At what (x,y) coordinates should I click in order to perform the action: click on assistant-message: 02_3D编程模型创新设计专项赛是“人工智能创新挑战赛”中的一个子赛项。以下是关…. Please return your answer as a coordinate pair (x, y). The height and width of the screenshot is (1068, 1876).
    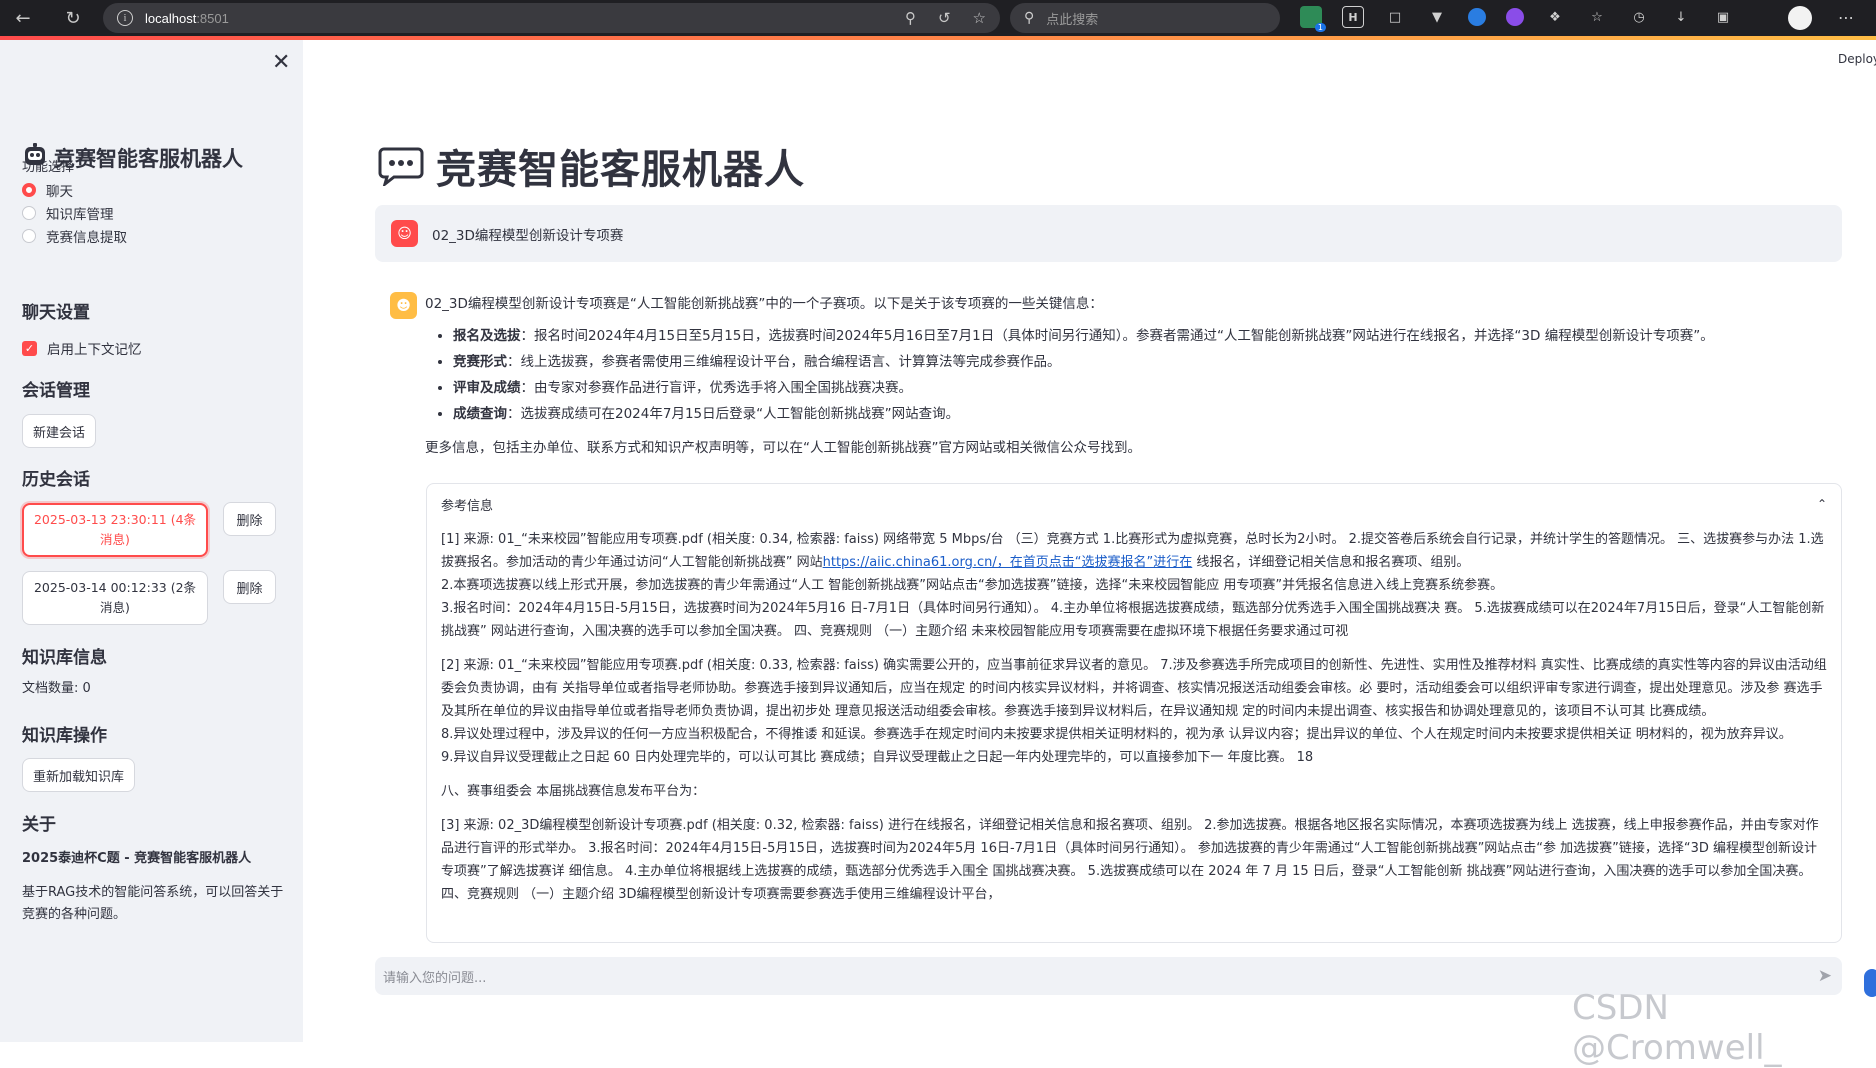
    Looking at the image, I should click on (1132, 376).